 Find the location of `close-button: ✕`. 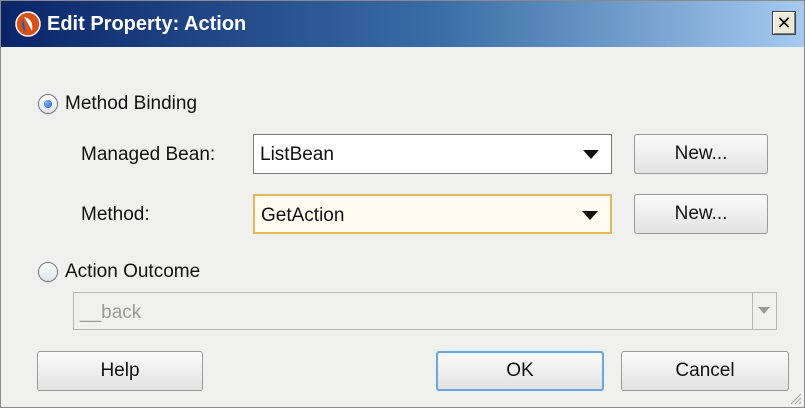

close-button: ✕ is located at coordinates (784, 23).